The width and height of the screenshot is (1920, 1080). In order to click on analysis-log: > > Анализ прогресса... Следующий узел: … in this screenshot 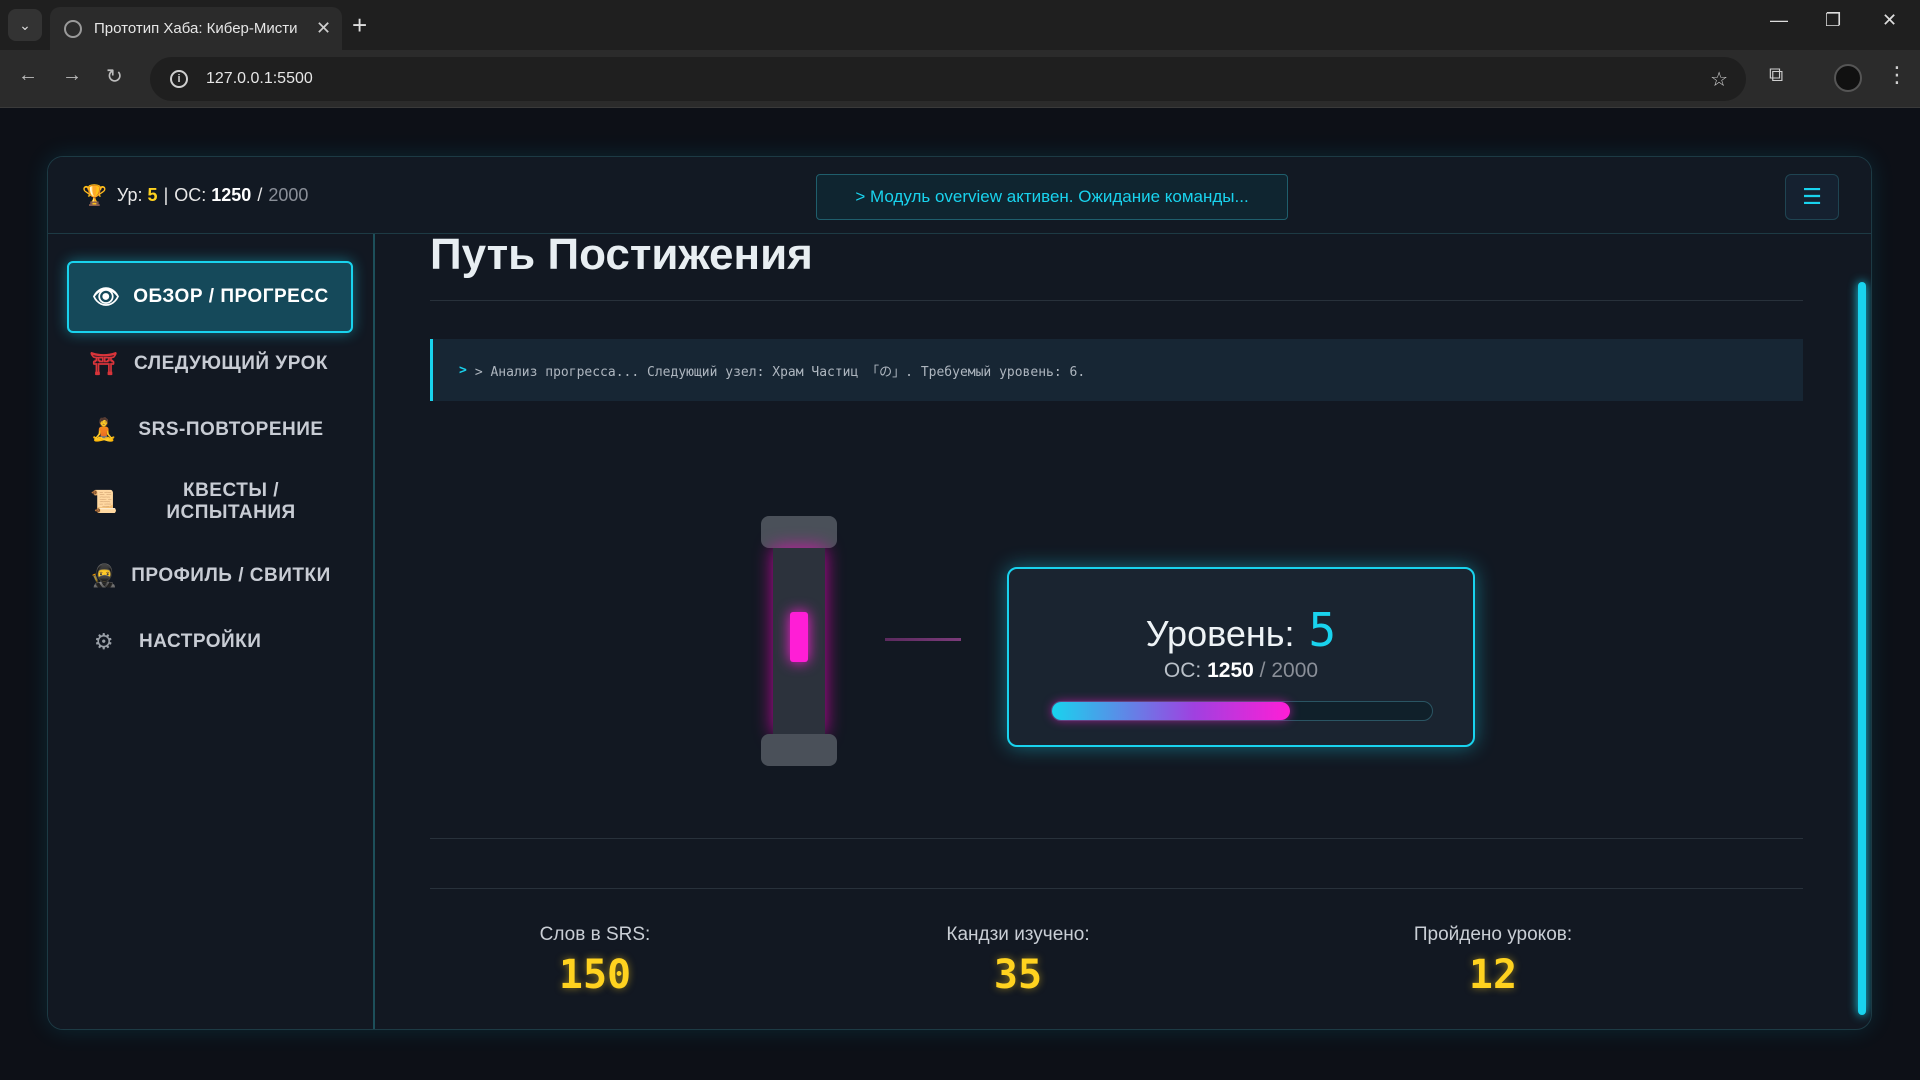, I will do `click(1116, 370)`.